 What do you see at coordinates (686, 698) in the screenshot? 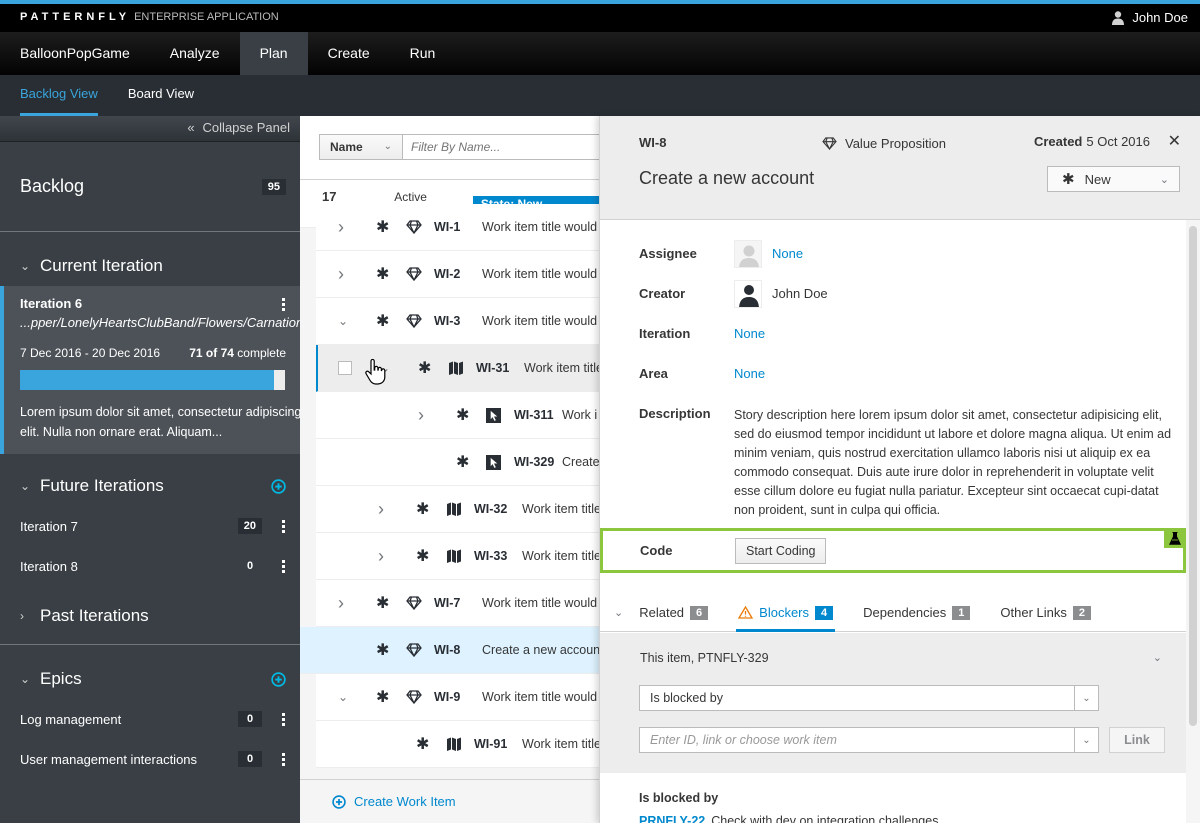
I see `relation-value: Is blocked by` at bounding box center [686, 698].